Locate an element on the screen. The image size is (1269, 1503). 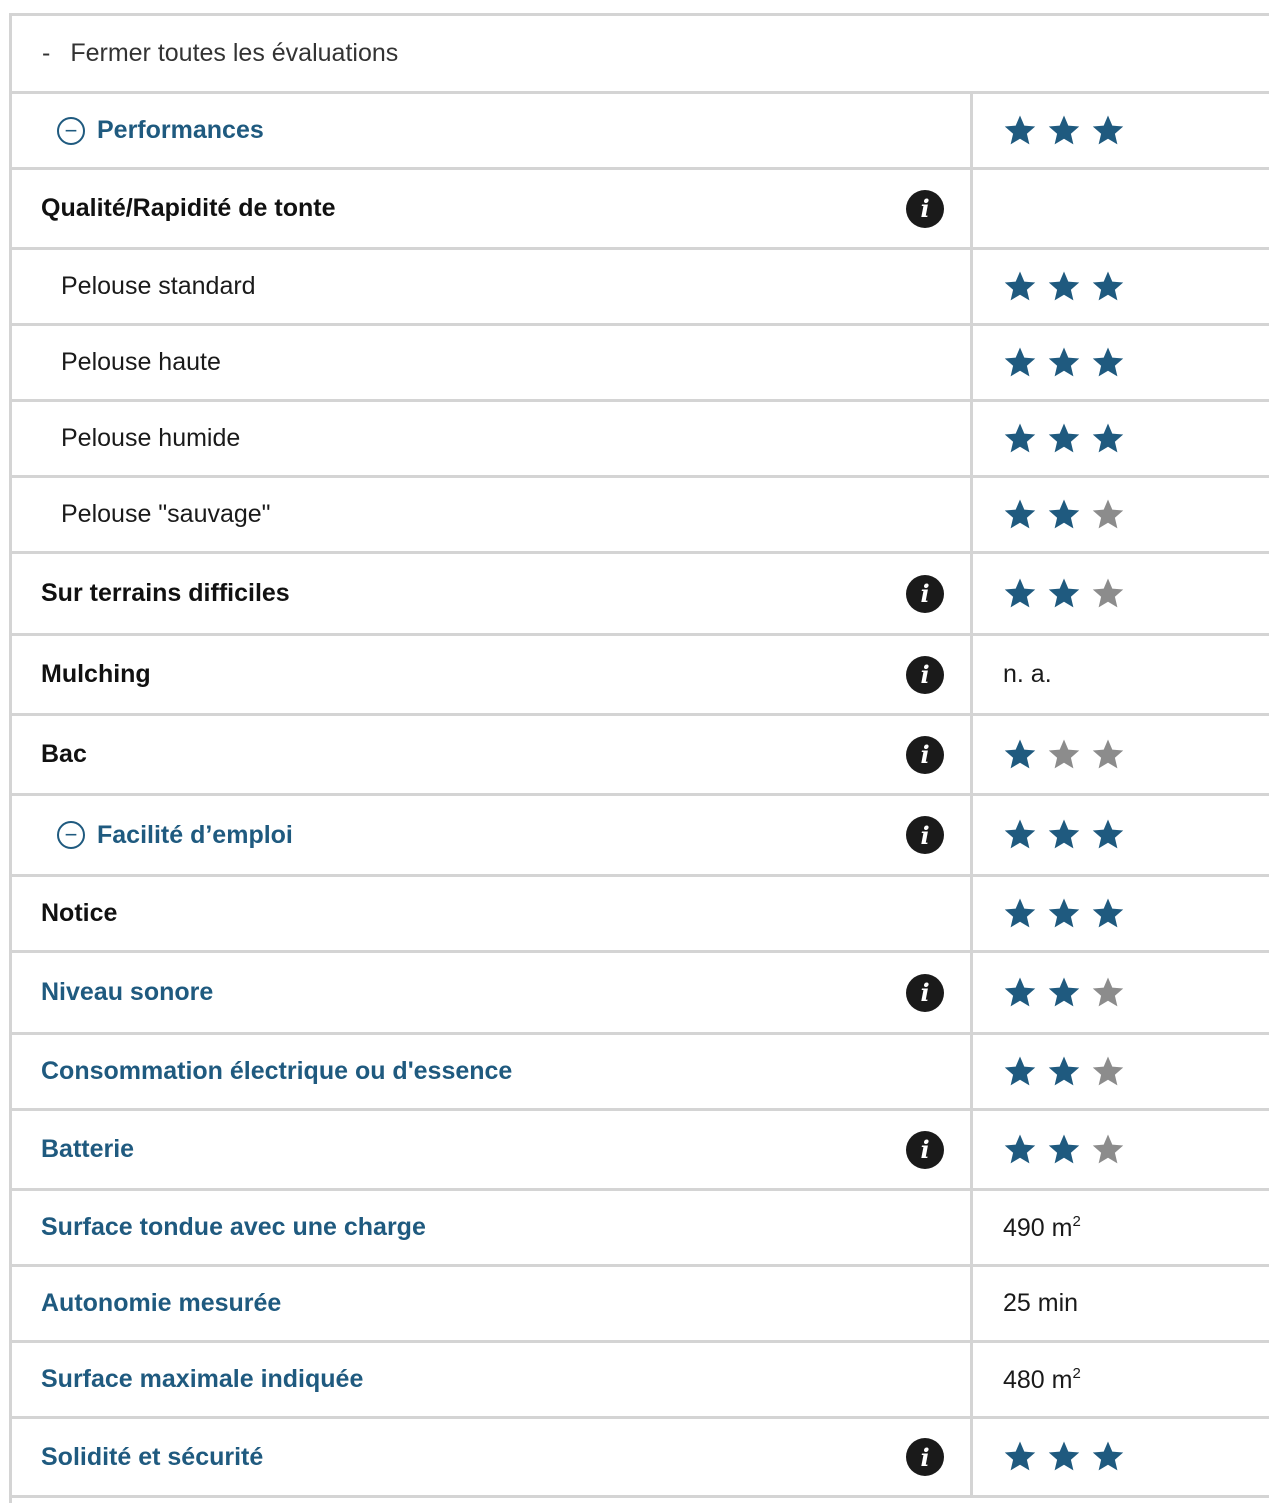
criterion-cell: Solidité et sécurité i is located at coordinates (492, 1457).